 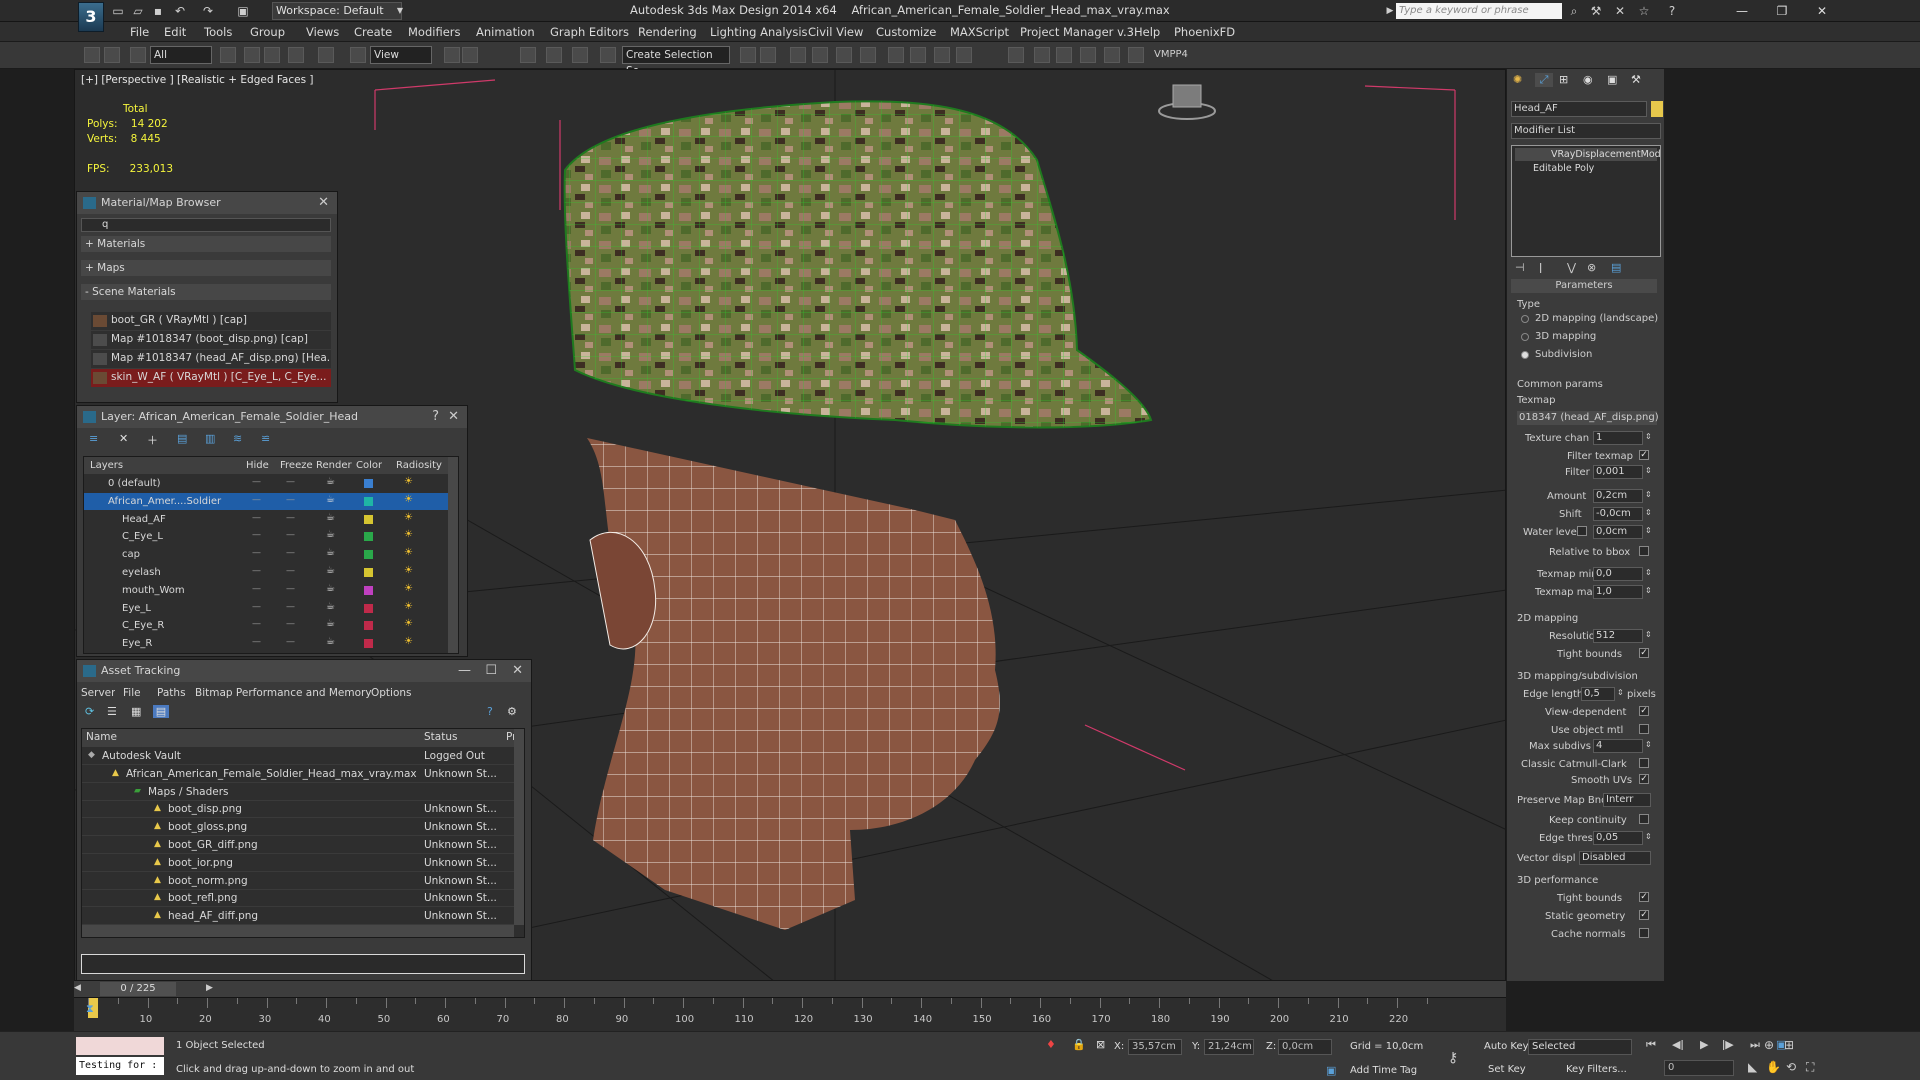 I want to click on align-icon, so click(x=844, y=55).